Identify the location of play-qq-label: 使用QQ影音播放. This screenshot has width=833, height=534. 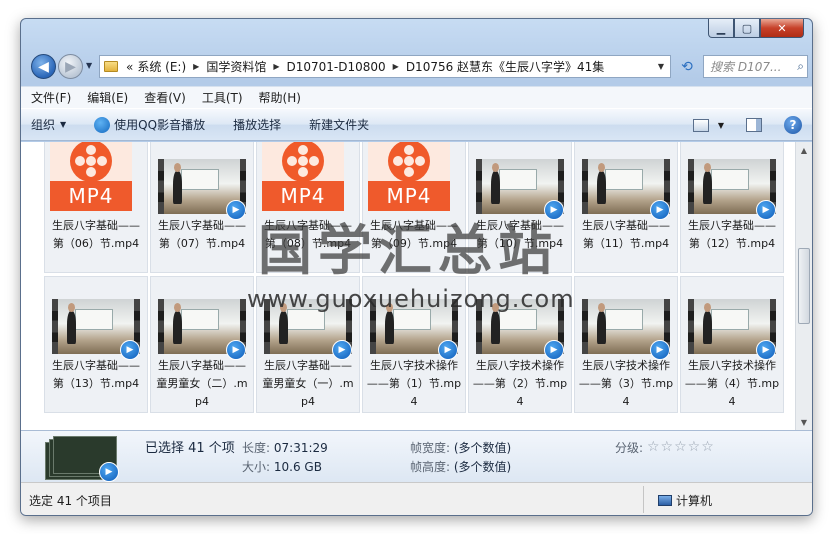
(160, 125).